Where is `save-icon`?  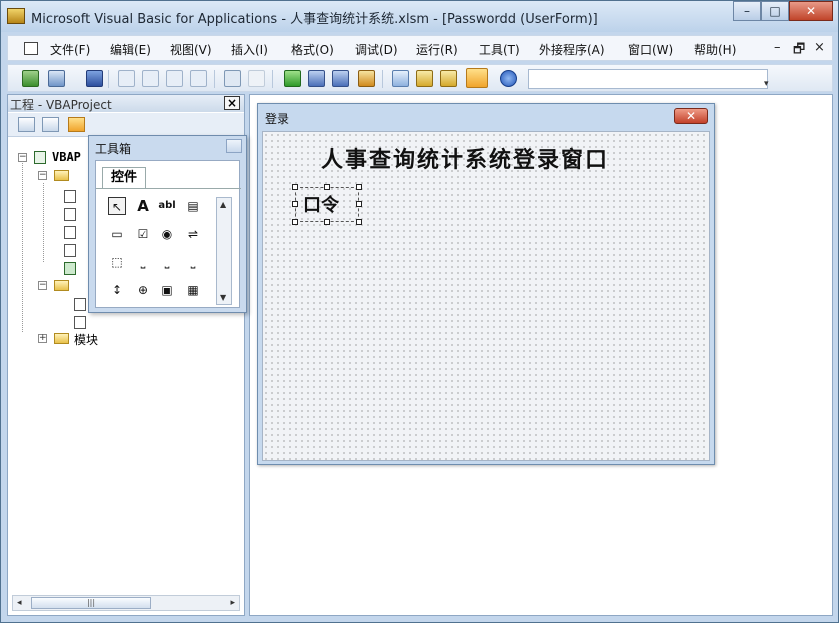
save-icon is located at coordinates (94, 78).